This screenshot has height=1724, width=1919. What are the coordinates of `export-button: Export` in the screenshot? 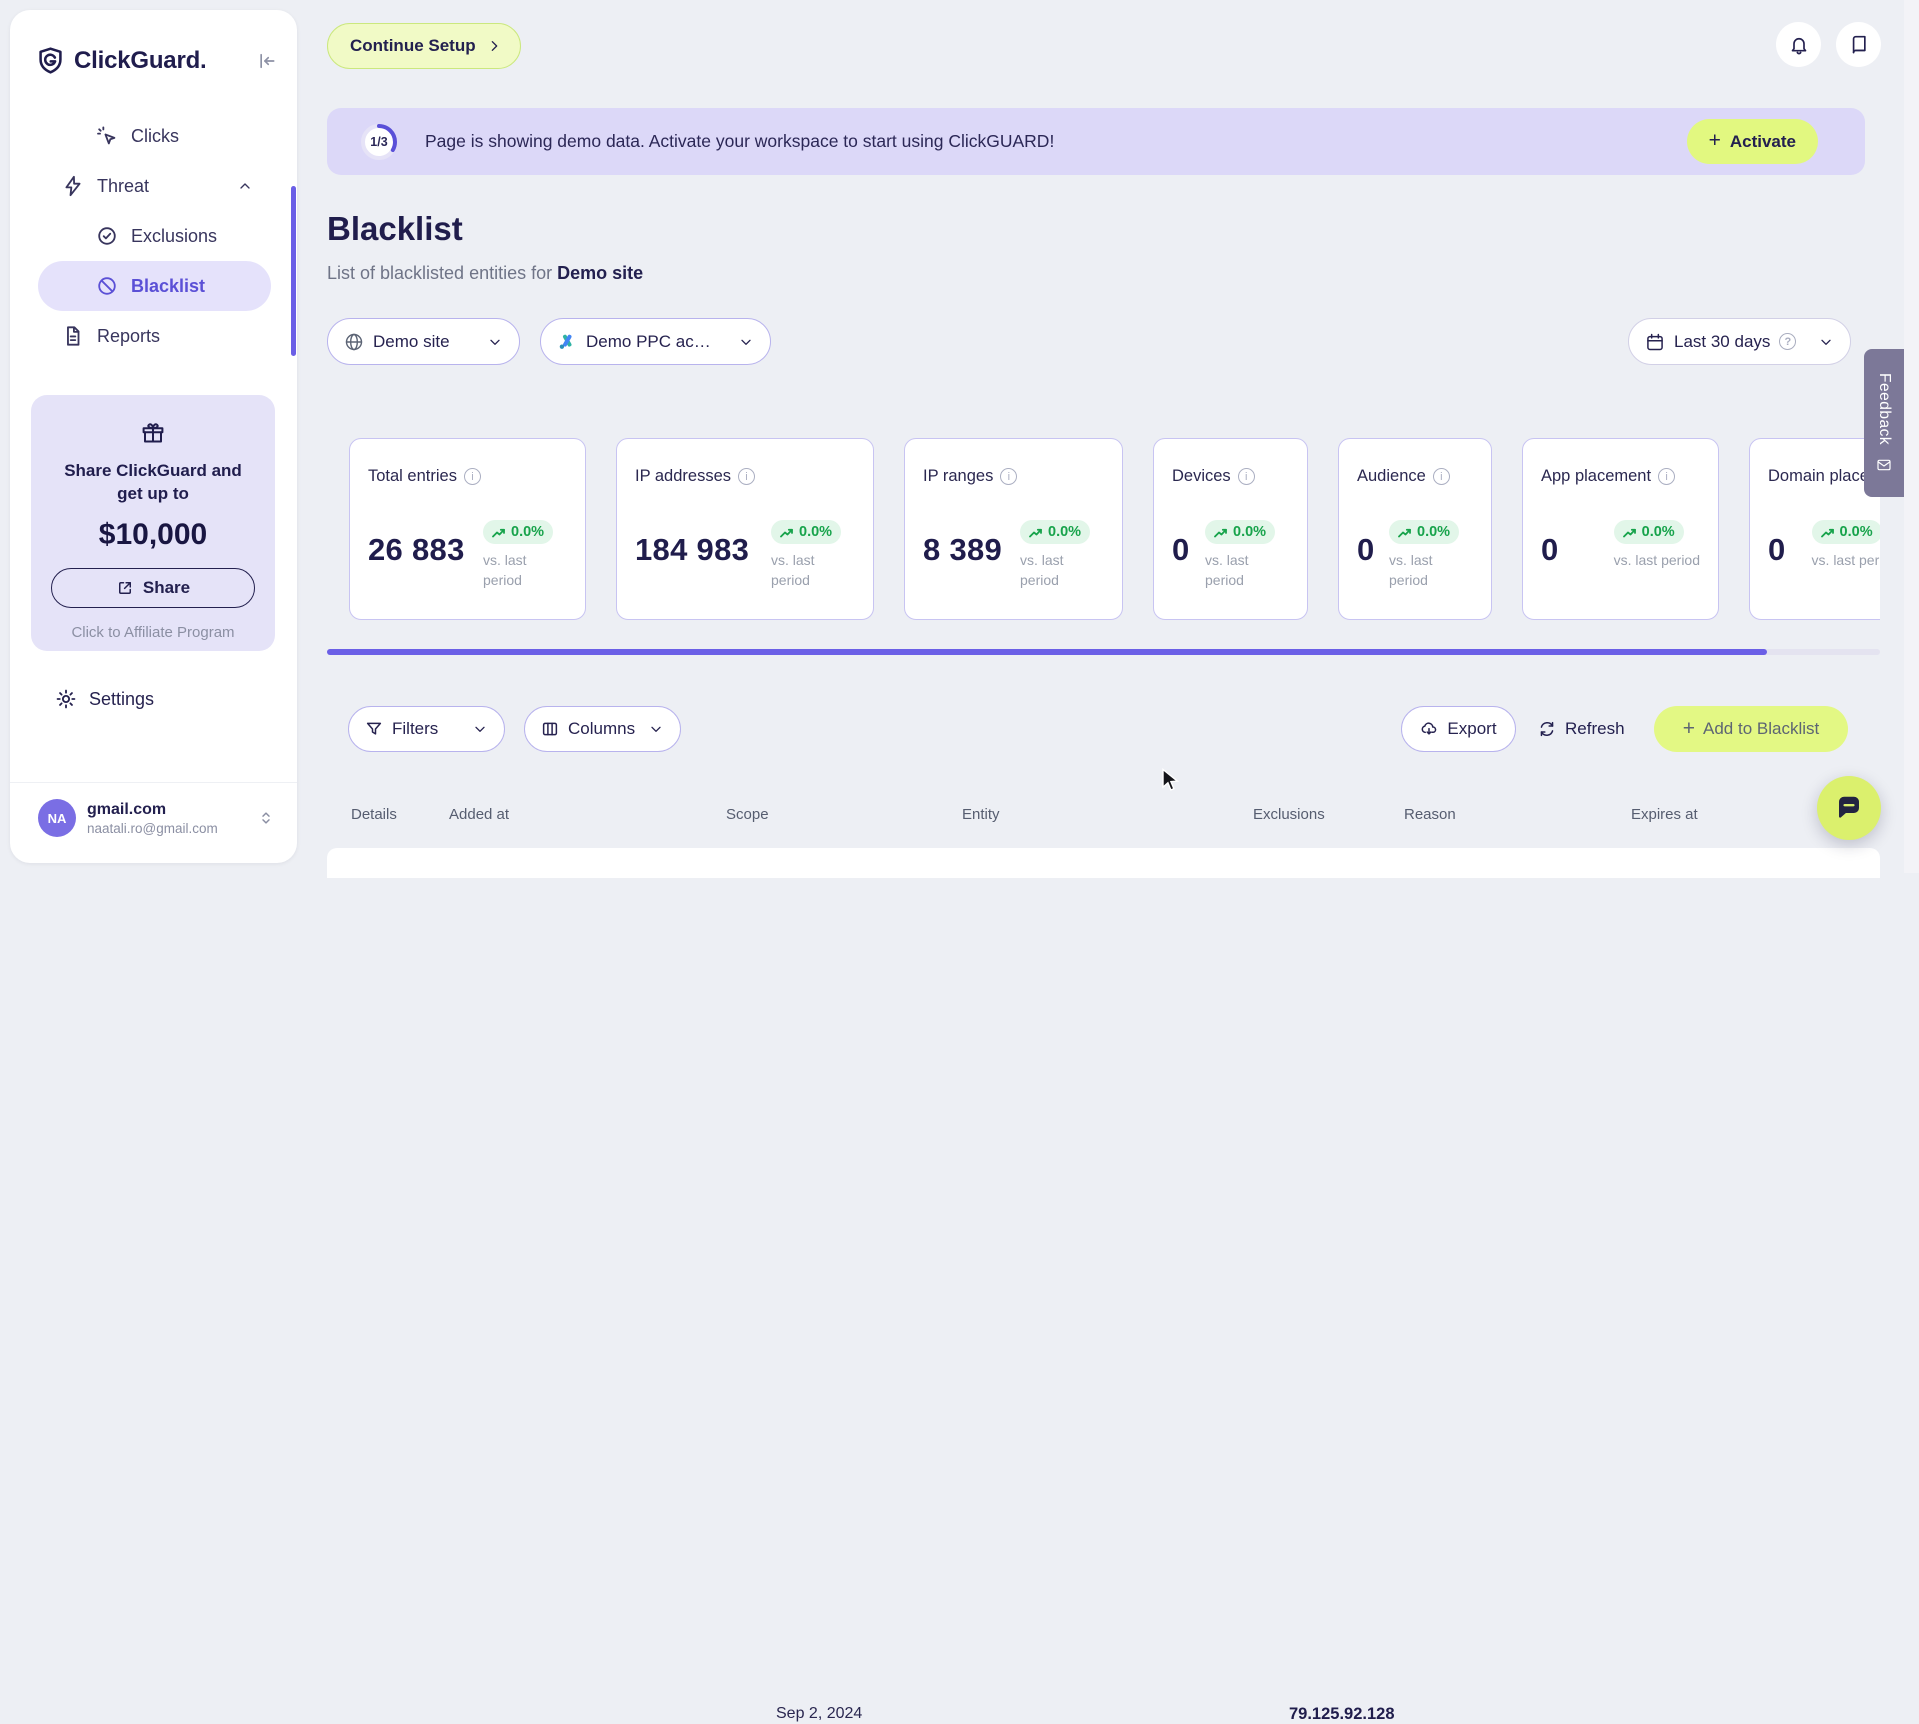 It's located at (1458, 729).